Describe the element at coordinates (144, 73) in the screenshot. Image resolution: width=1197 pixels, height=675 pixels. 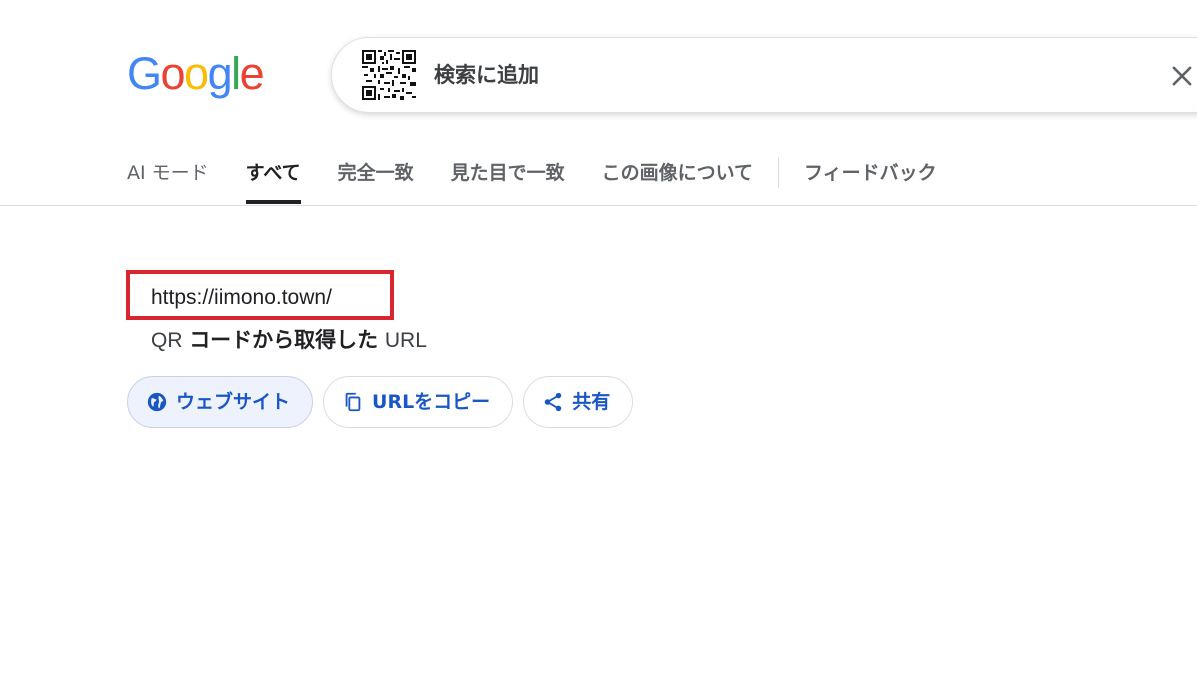
I see `logo-letter: G` at that location.